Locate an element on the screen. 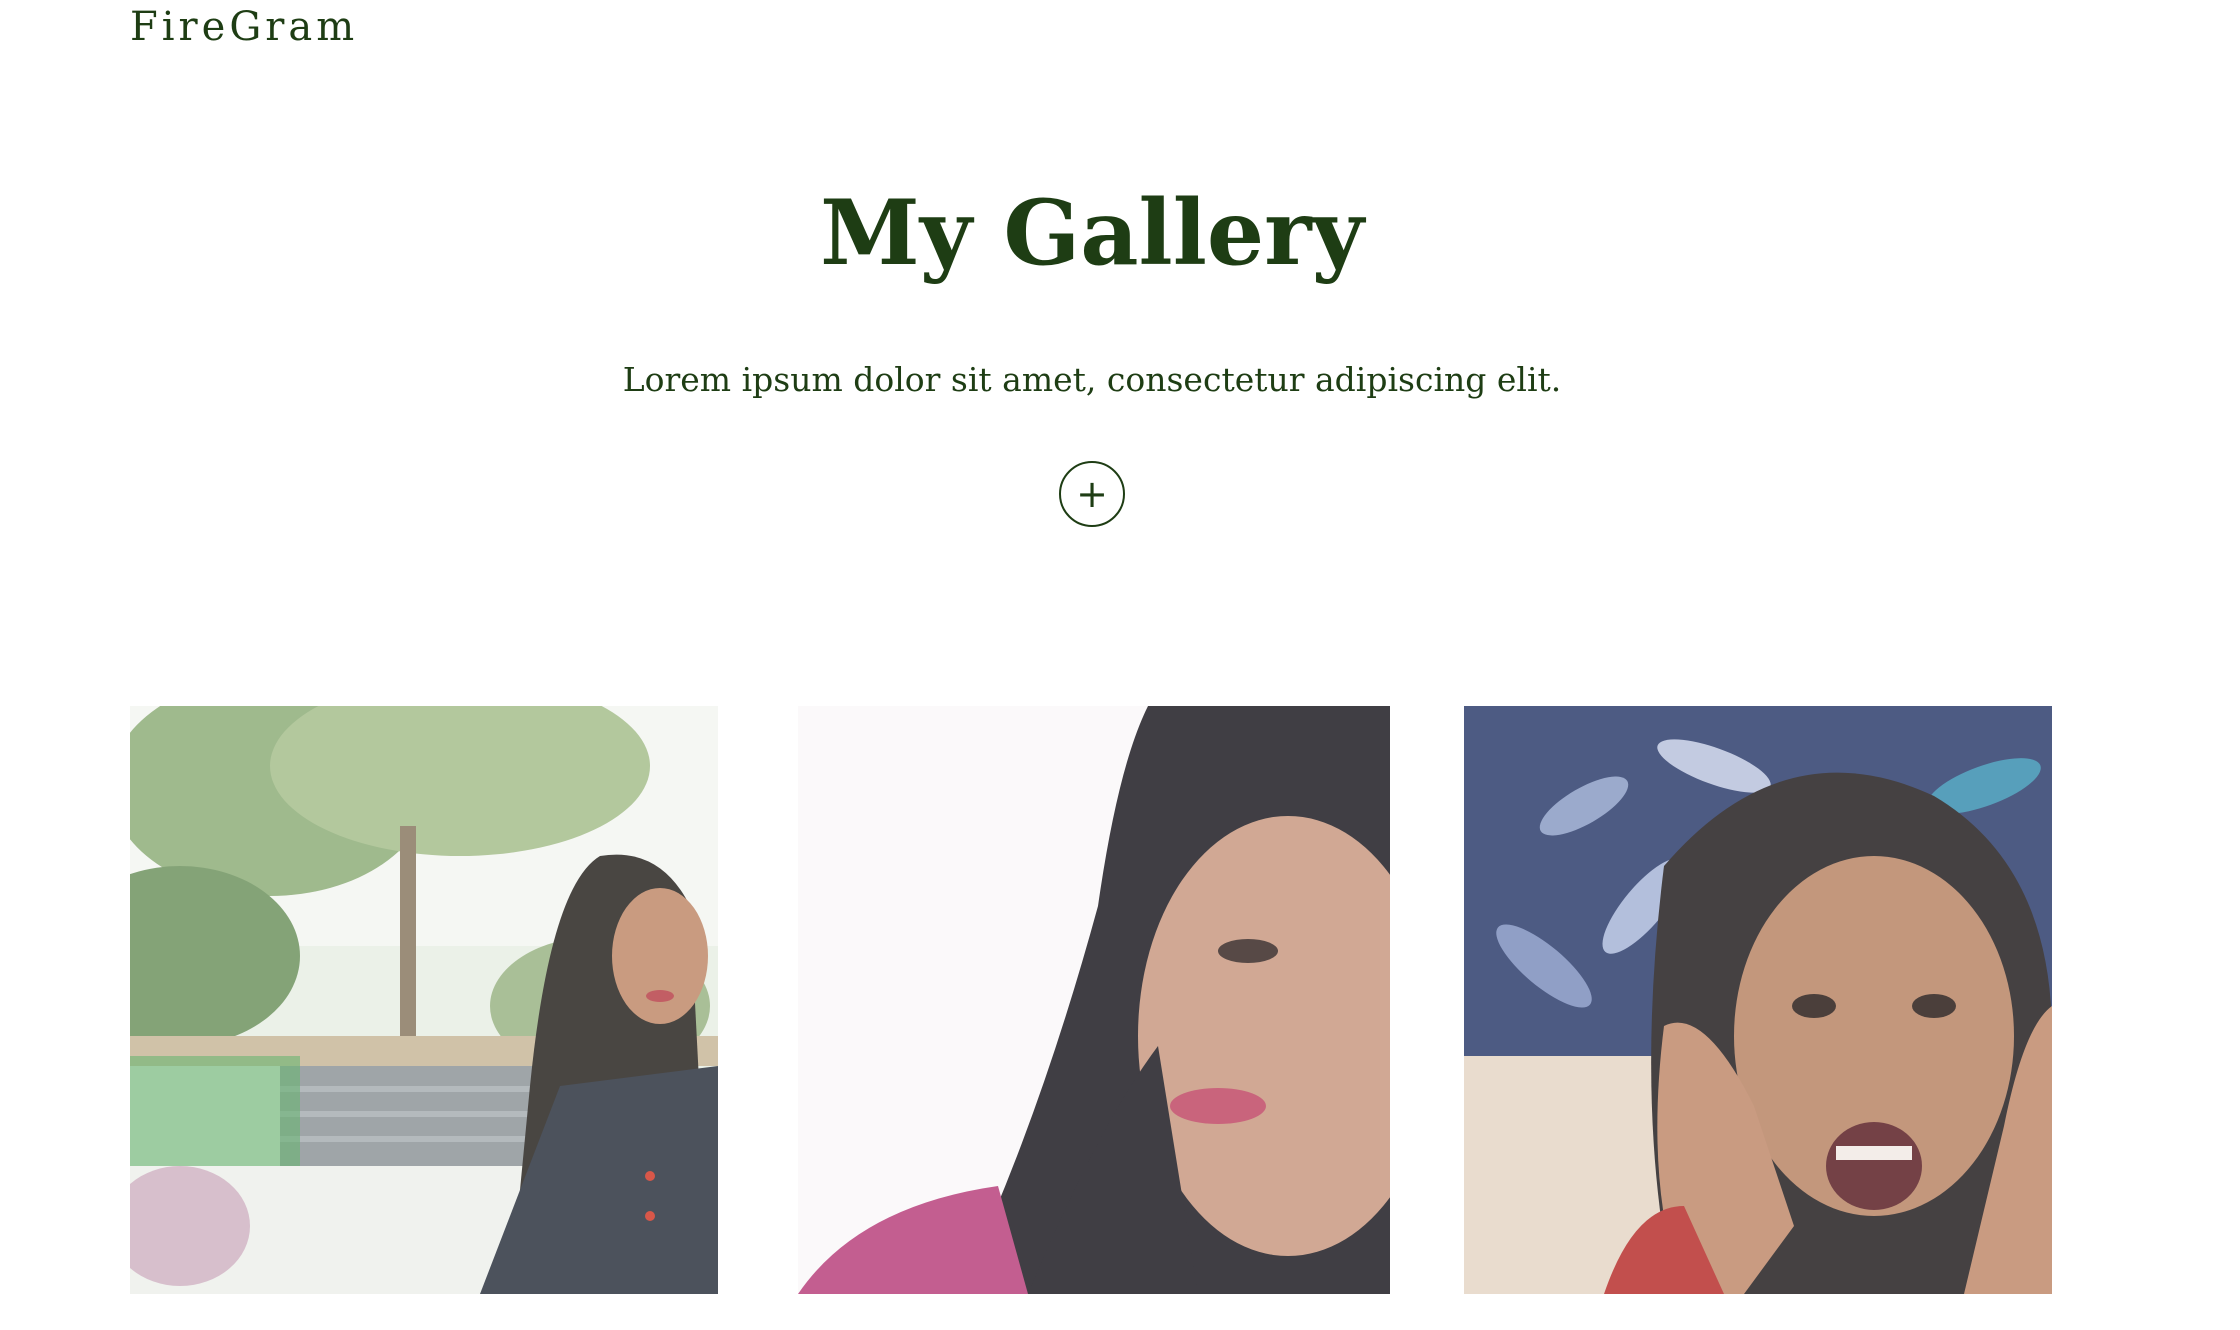 The image size is (2240, 1330). plus-icon: + is located at coordinates (1092, 494).